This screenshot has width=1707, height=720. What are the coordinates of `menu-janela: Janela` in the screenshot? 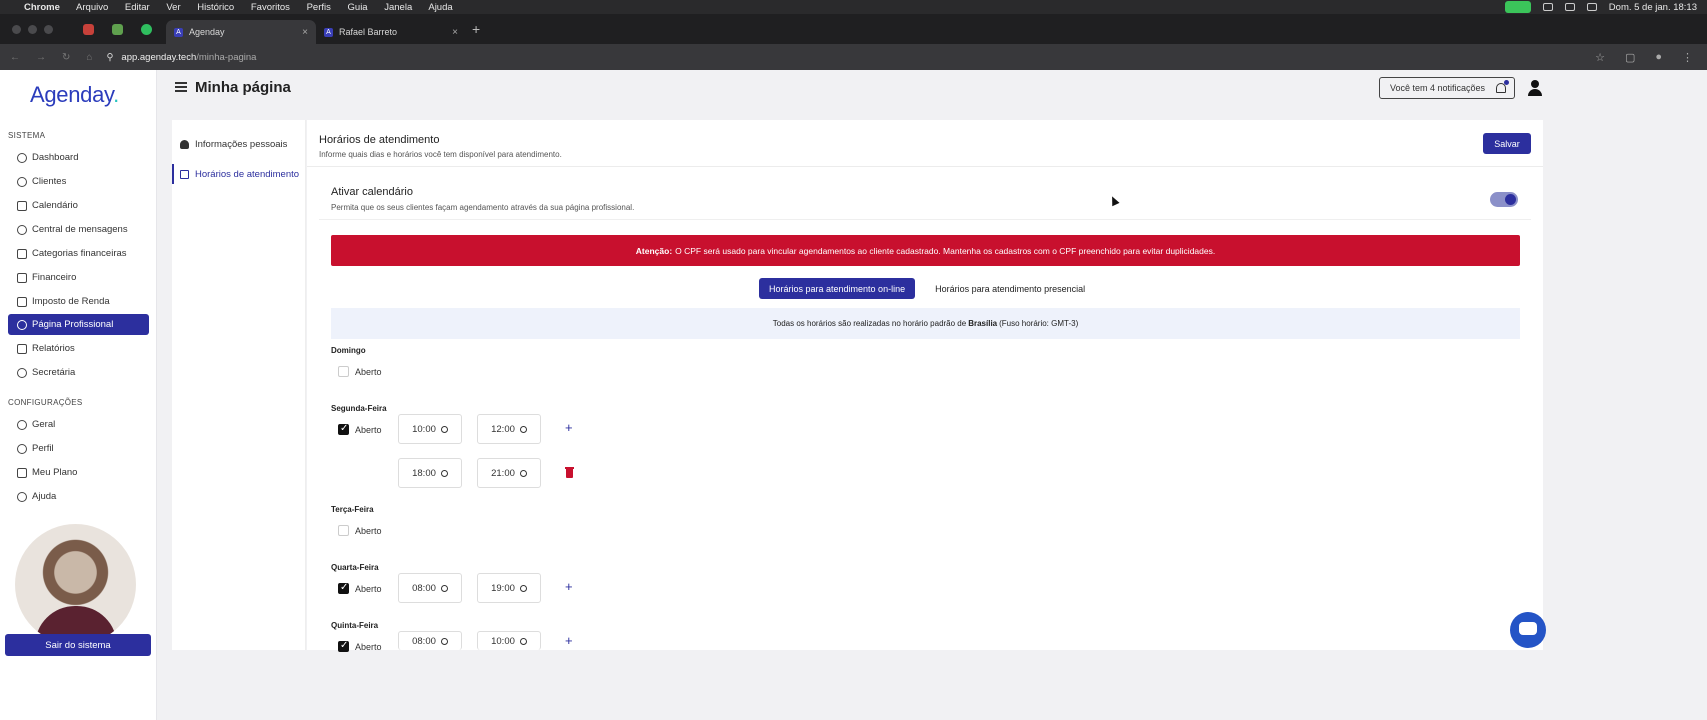 It's located at (398, 7).